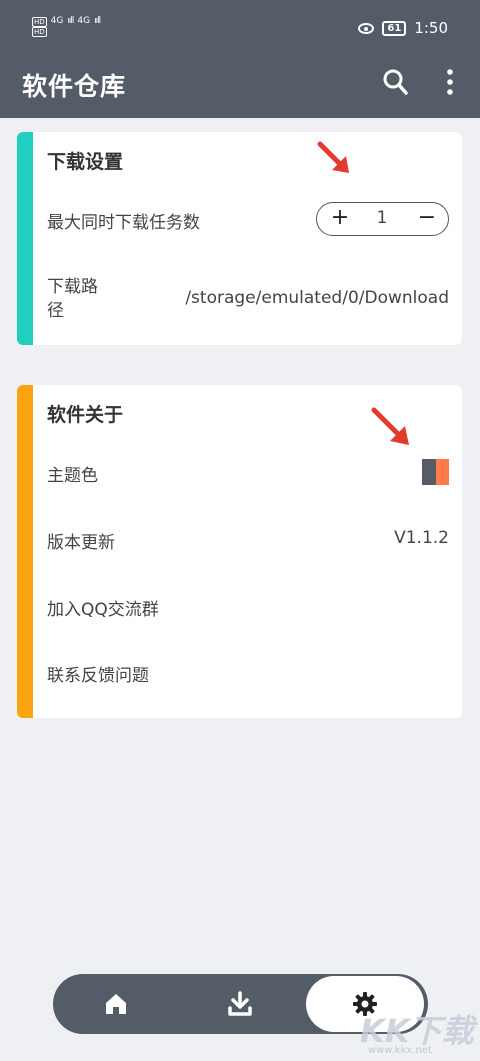 Image resolution: width=480 pixels, height=1061 pixels. What do you see at coordinates (123, 223) in the screenshot?
I see `max-tasks-label: 最大同时下载任务数` at bounding box center [123, 223].